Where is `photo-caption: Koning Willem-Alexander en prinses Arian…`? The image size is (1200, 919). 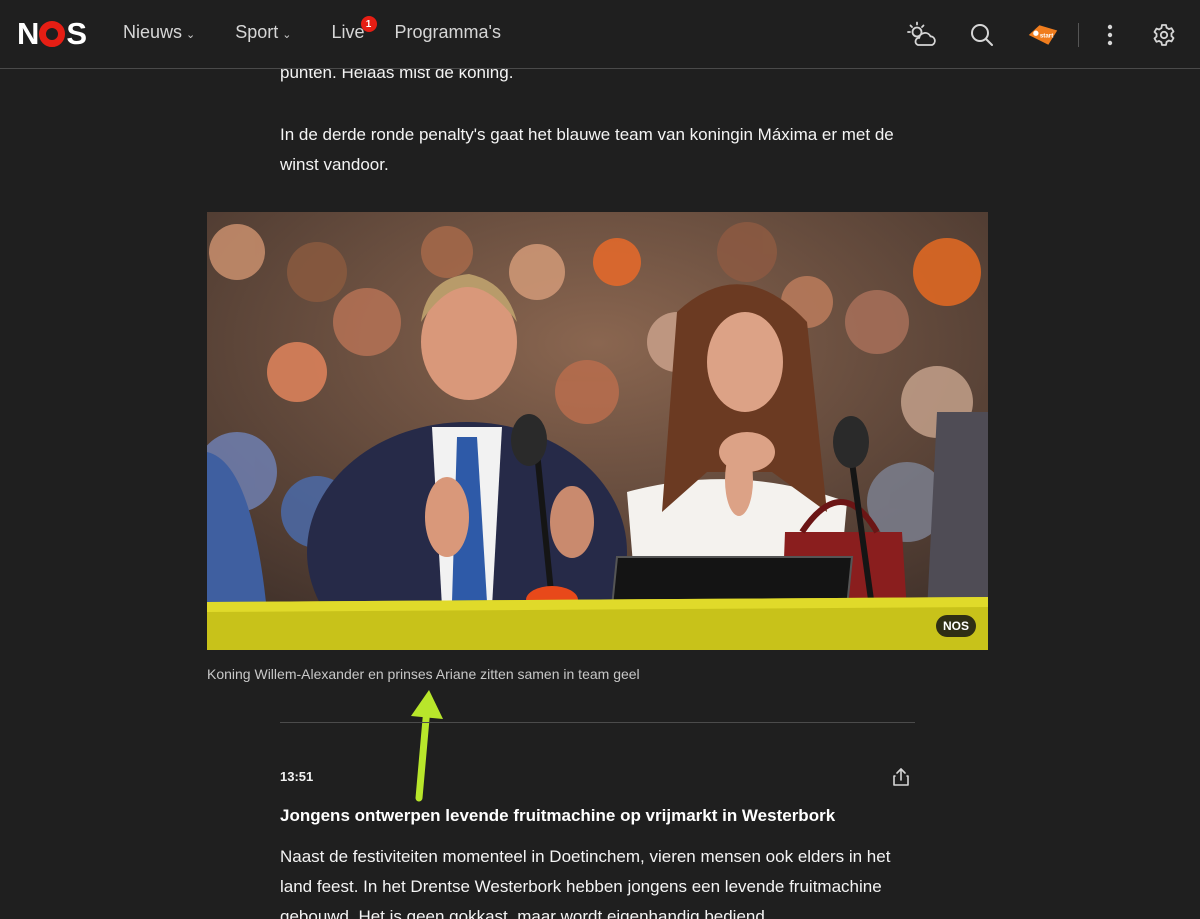
photo-caption: Koning Willem-Alexander en prinses Arian… is located at coordinates (423, 674).